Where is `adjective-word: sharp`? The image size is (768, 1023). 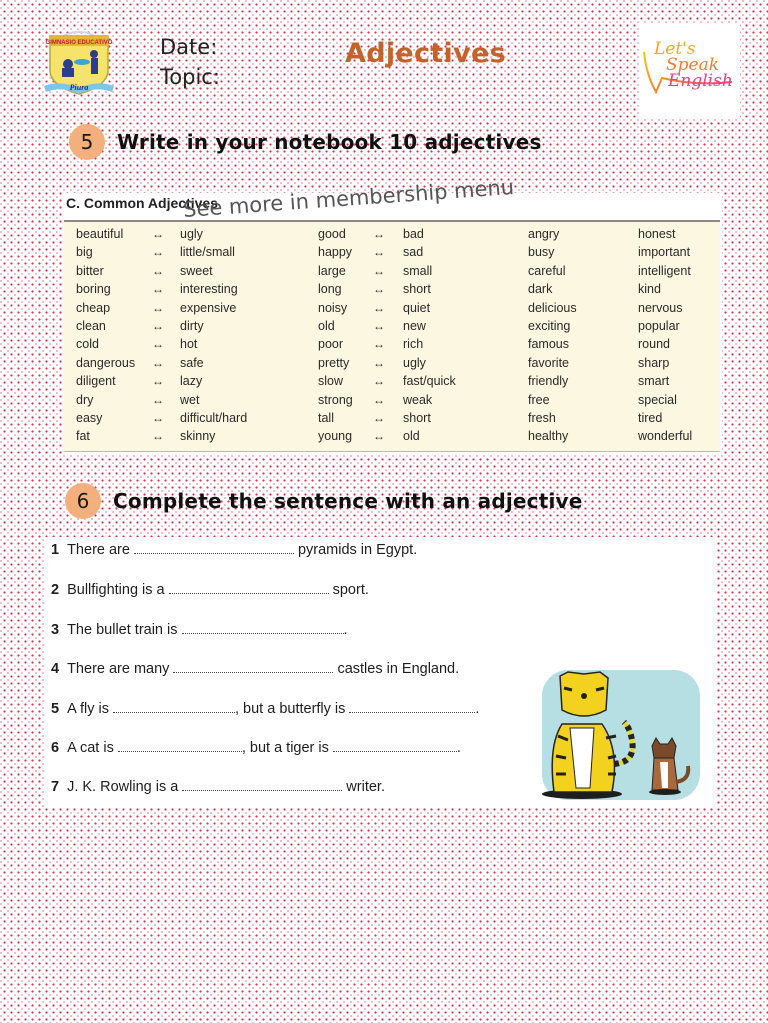 adjective-word: sharp is located at coordinates (654, 362).